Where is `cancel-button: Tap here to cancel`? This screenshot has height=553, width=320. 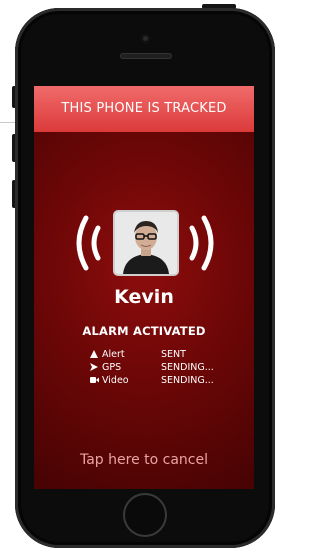 cancel-button: Tap here to cancel is located at coordinates (144, 460).